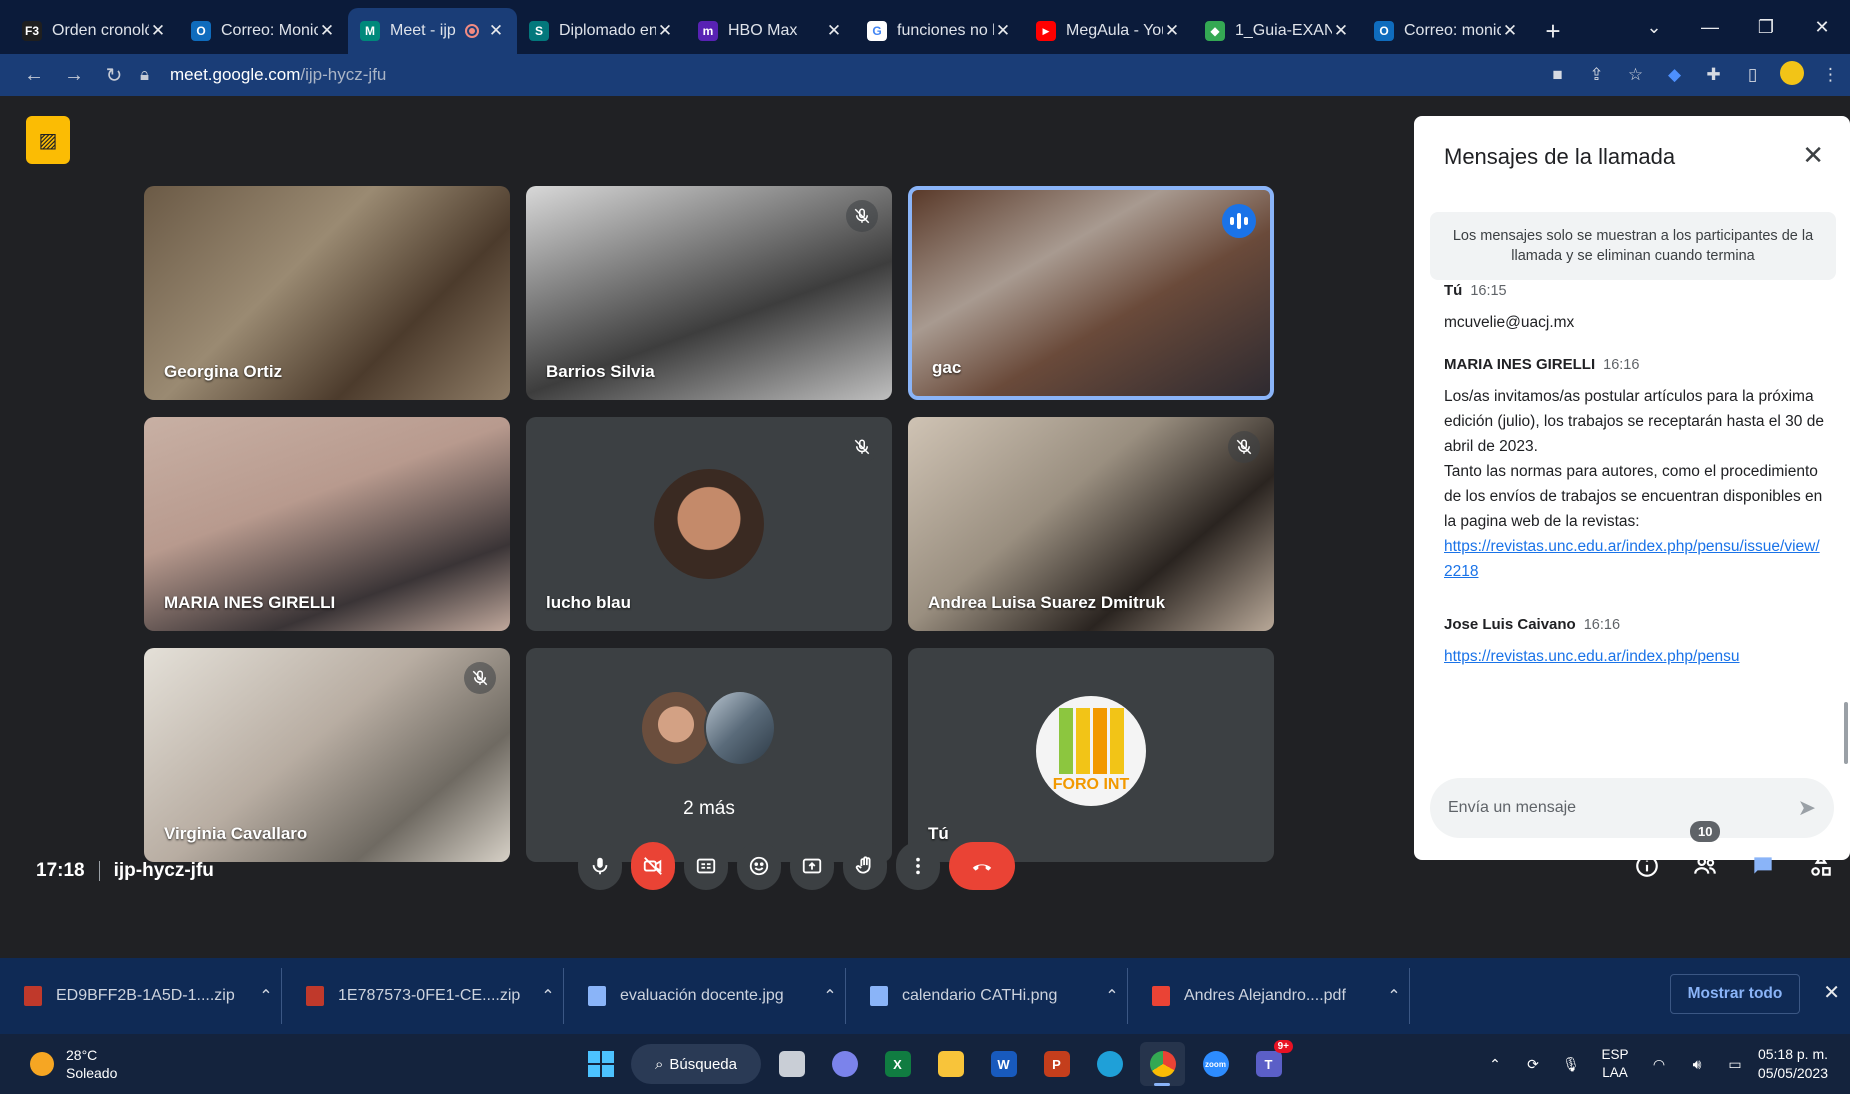  What do you see at coordinates (74, 75) in the screenshot?
I see `forward-icon: →` at bounding box center [74, 75].